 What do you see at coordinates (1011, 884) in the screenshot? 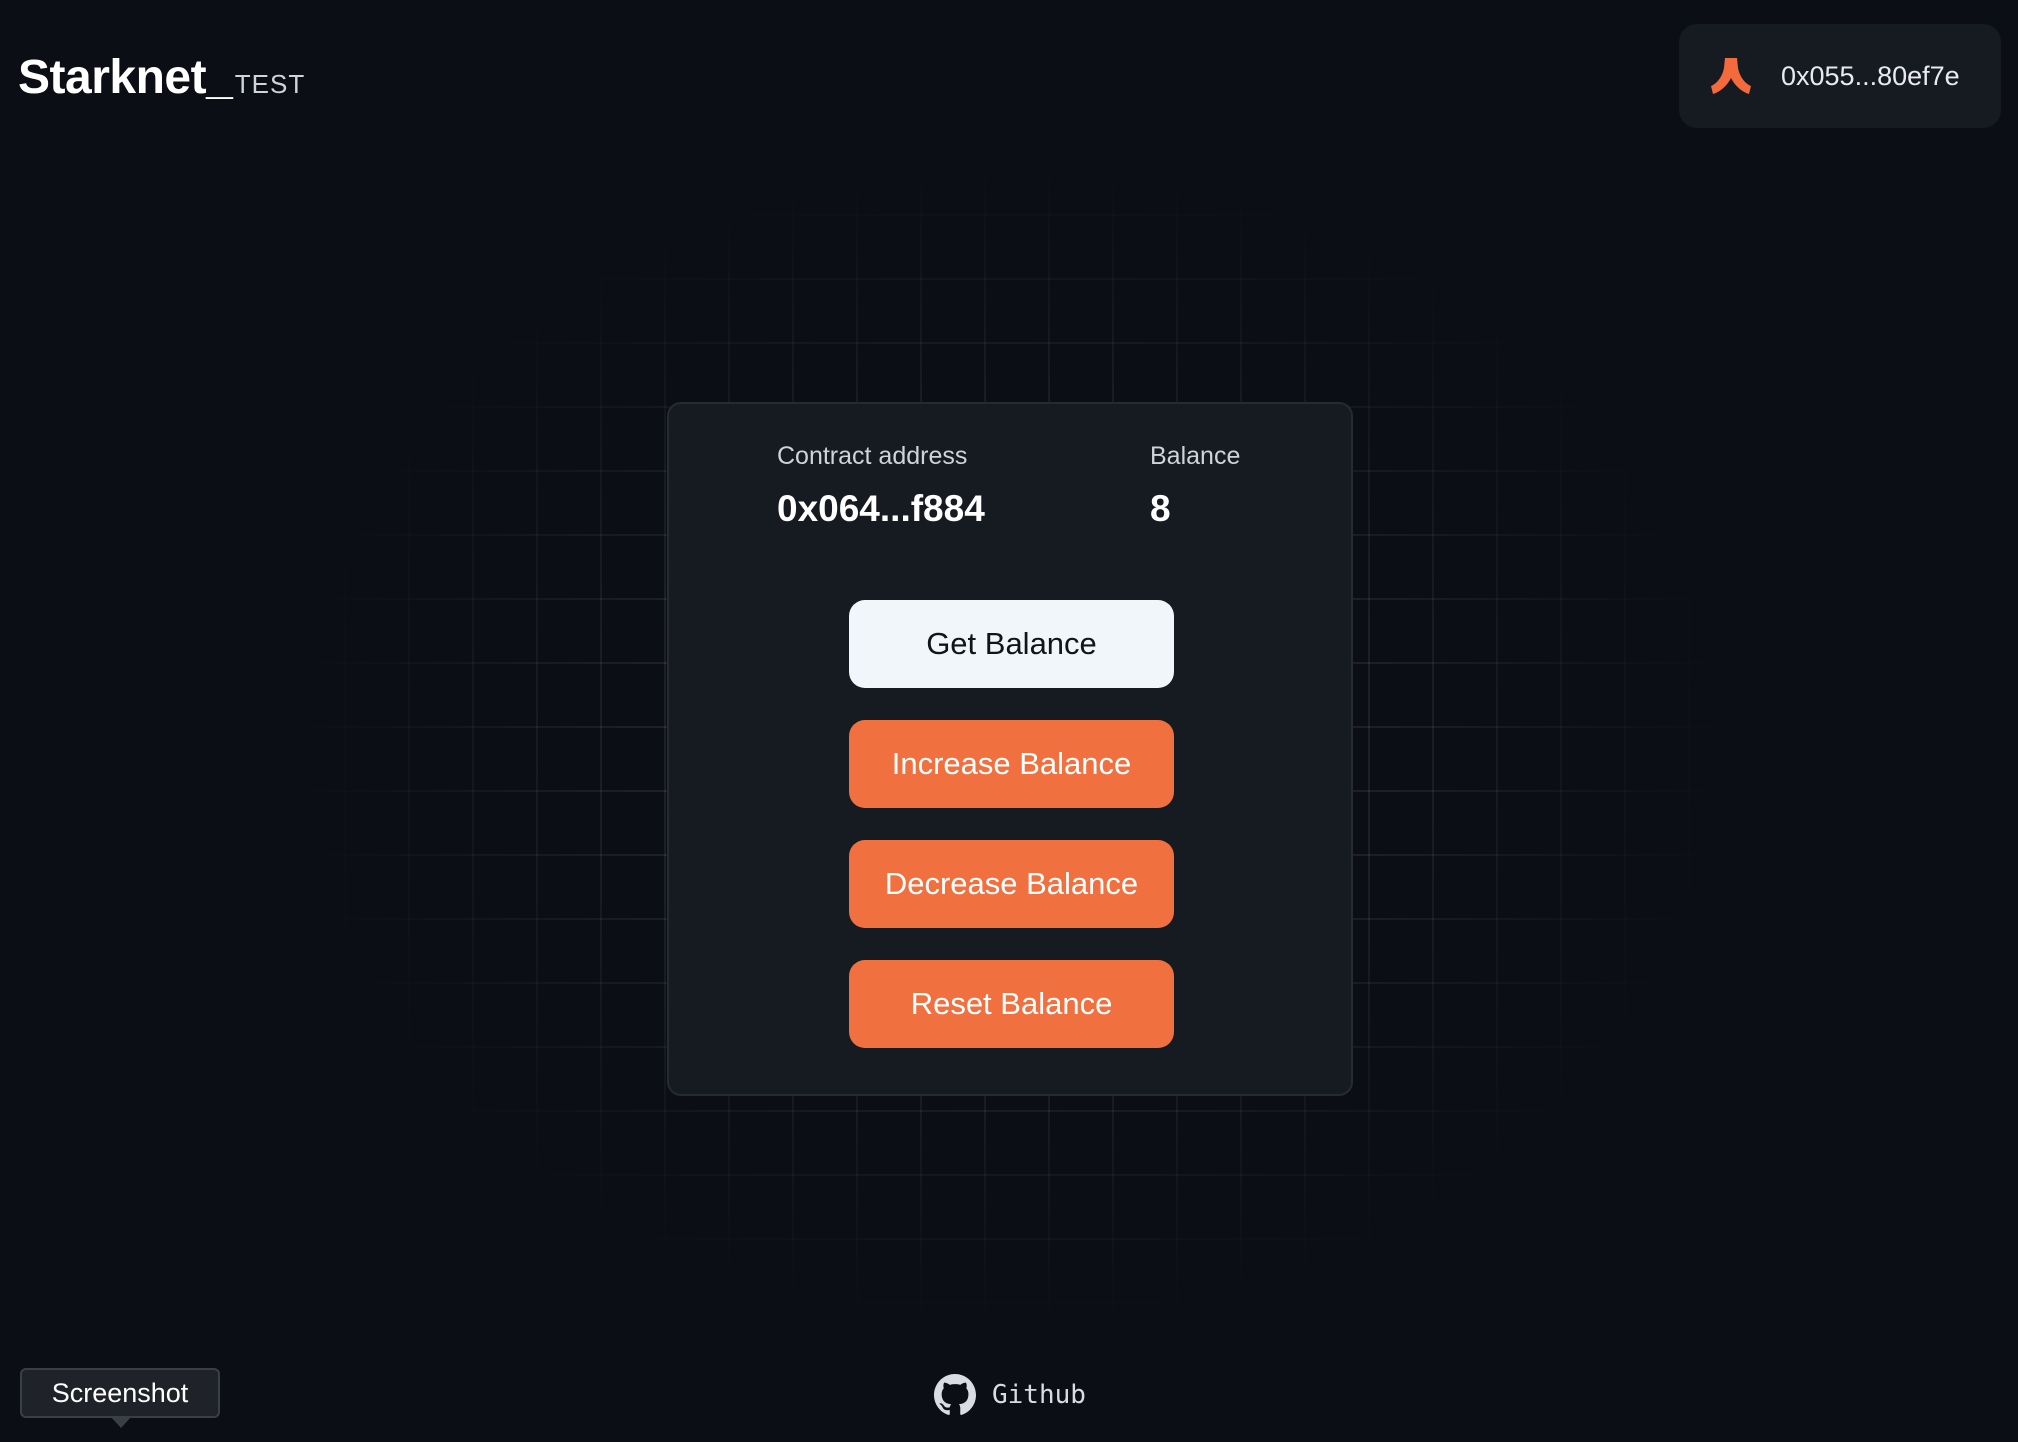
I see `decrease-balance-button: Decrease Balance` at bounding box center [1011, 884].